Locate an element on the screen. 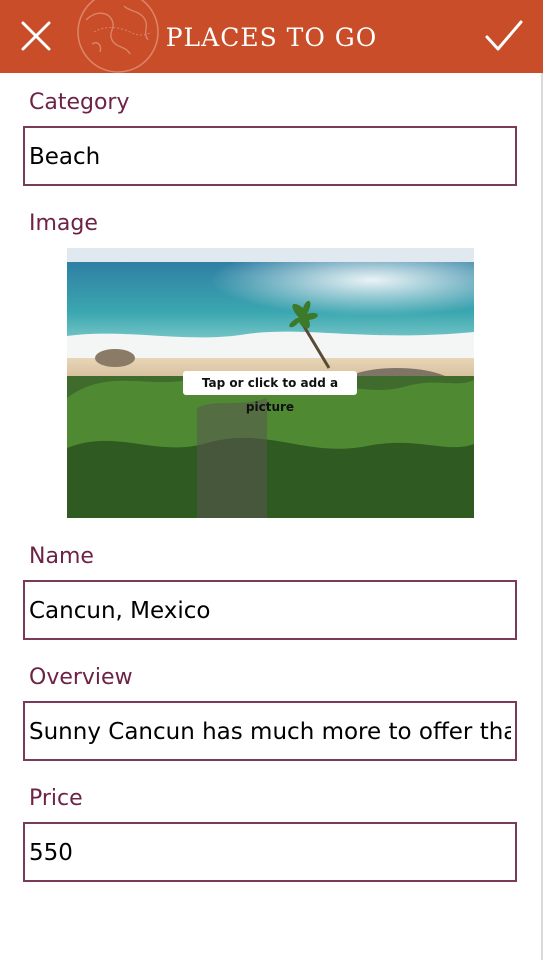  checkmark-icon is located at coordinates (504, 36).